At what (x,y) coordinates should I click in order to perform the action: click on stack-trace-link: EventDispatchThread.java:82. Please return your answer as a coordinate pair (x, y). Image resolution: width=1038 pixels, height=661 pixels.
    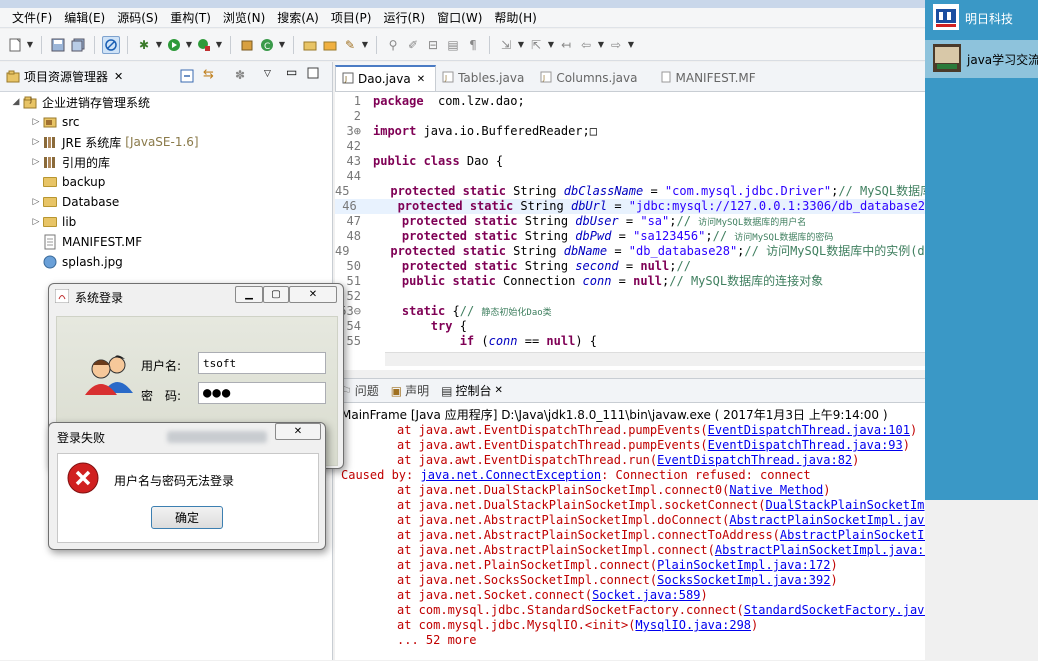
    Looking at the image, I should click on (754, 460).